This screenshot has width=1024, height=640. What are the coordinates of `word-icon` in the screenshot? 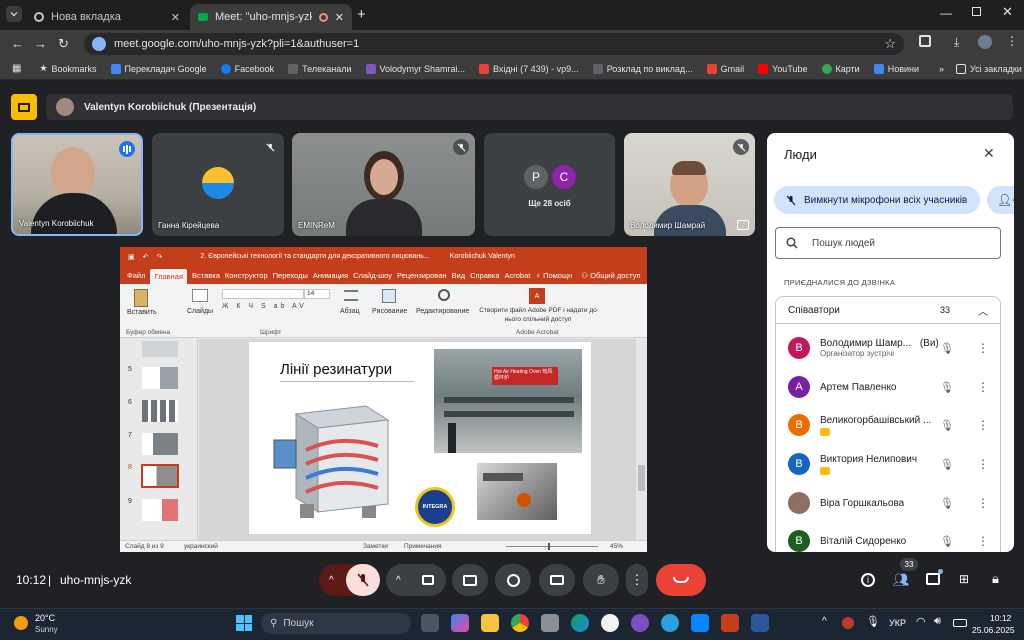 It's located at (760, 623).